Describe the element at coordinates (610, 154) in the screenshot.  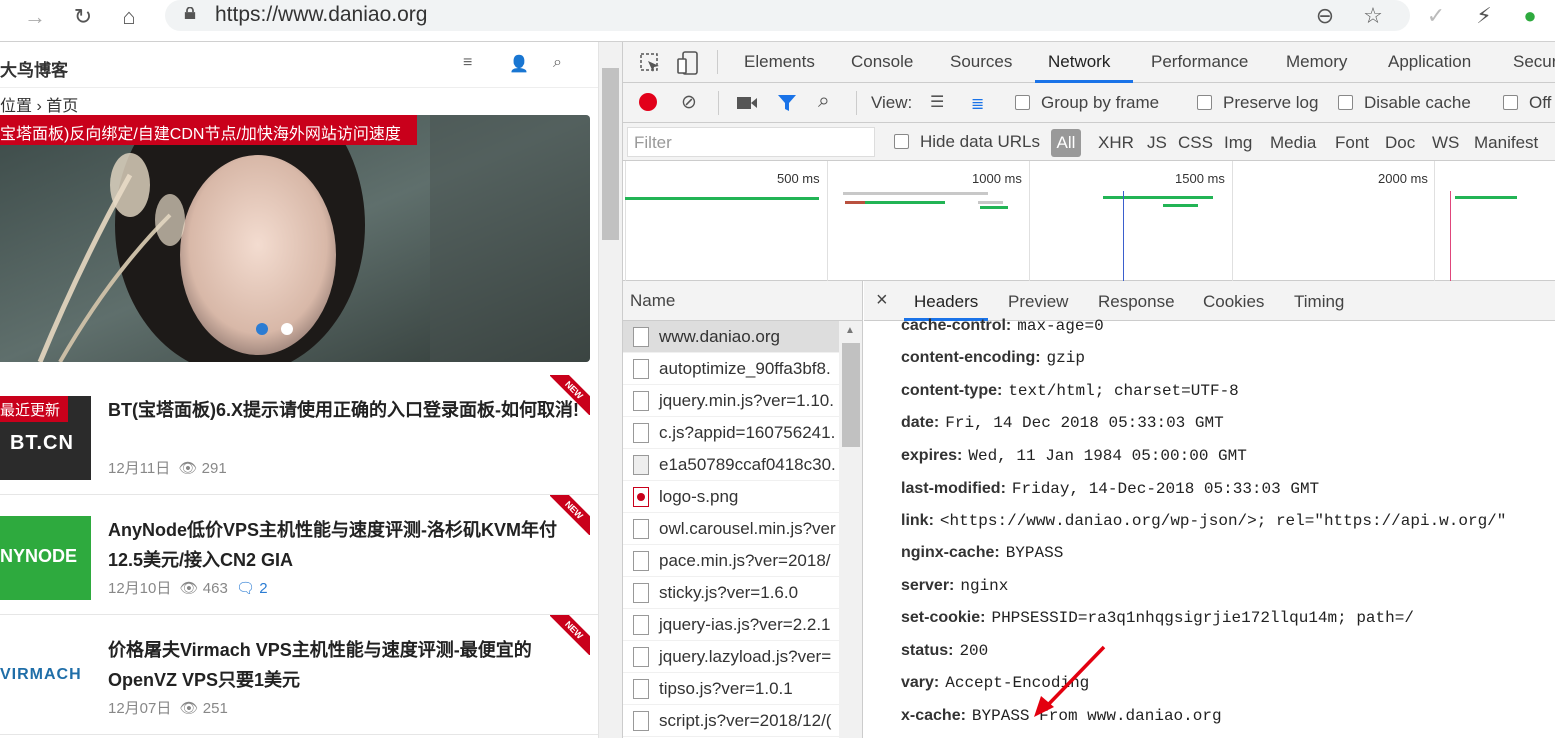
I see `page-scrollbar-thumb` at that location.